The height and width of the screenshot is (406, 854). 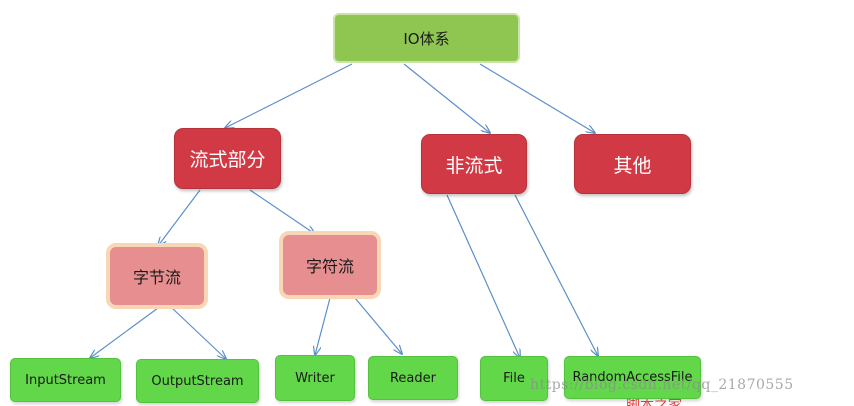 I want to click on arrow-byte-stream-to-output-stream, so click(x=198, y=333).